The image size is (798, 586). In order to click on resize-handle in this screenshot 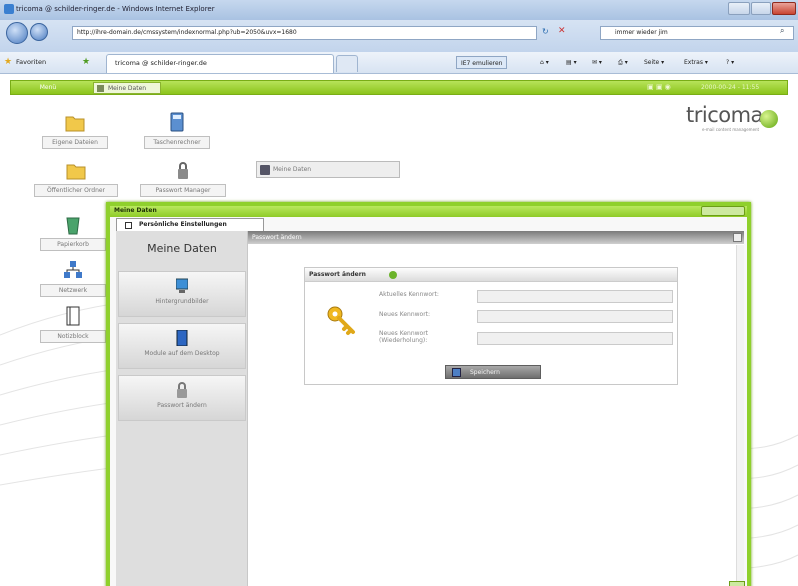, I will do `click(737, 583)`.